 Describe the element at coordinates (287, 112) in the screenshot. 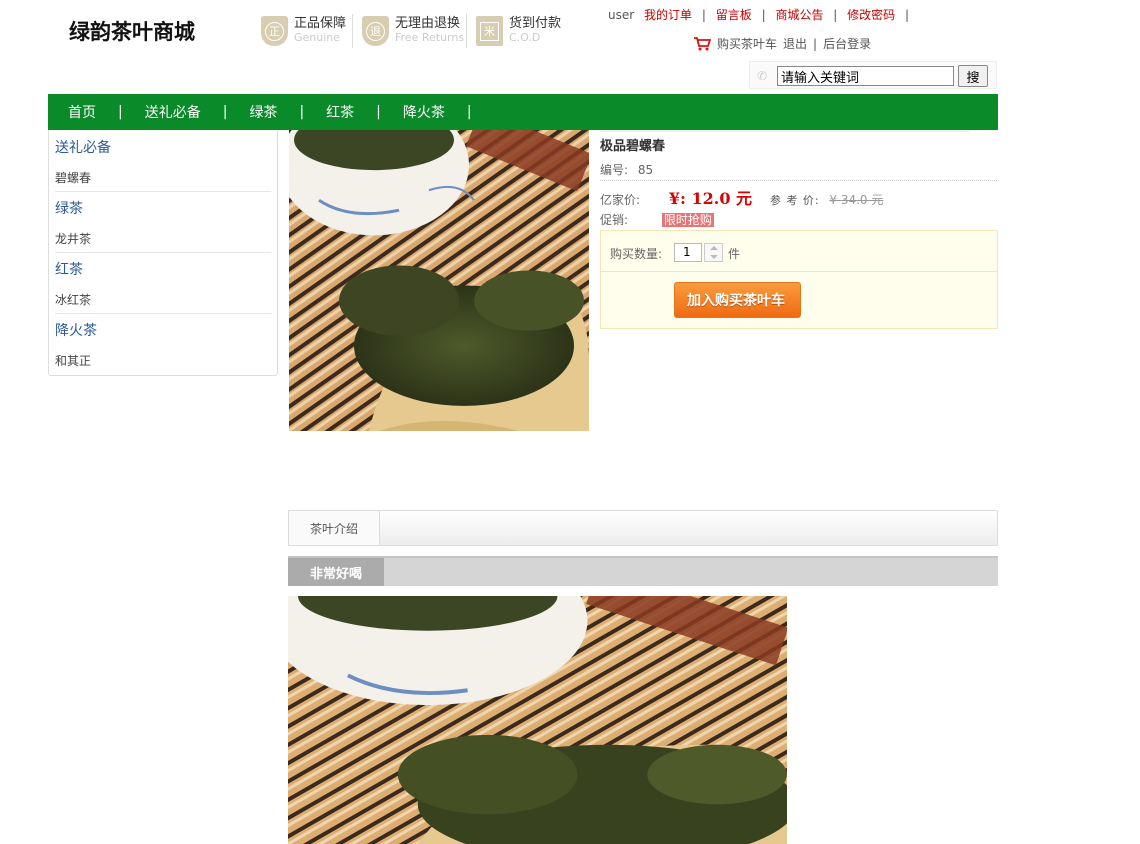

I see `nav-green-tea: 绿茶 |` at that location.